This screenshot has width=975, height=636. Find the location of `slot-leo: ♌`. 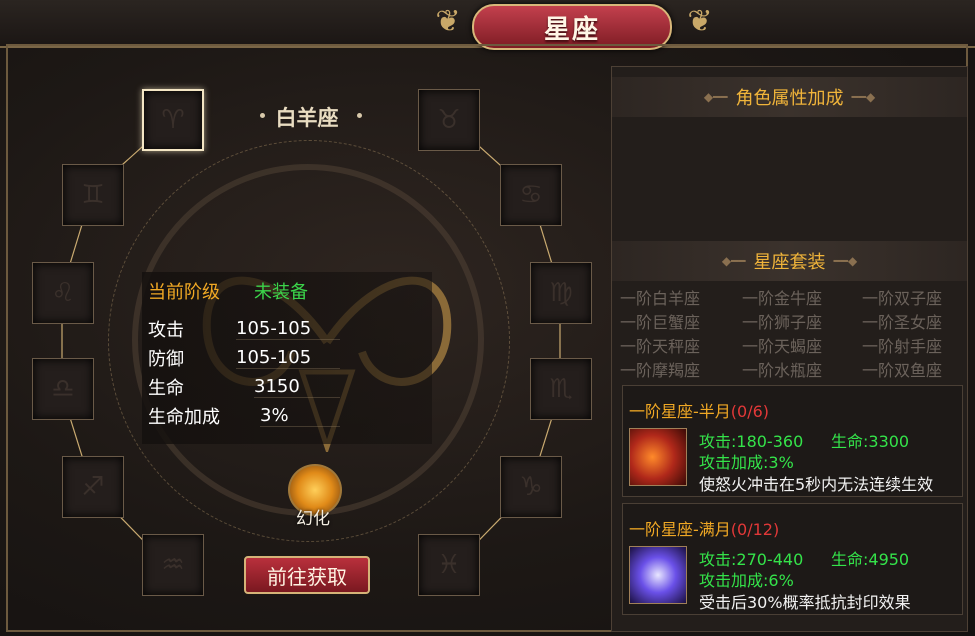

slot-leo: ♌ is located at coordinates (63, 293).